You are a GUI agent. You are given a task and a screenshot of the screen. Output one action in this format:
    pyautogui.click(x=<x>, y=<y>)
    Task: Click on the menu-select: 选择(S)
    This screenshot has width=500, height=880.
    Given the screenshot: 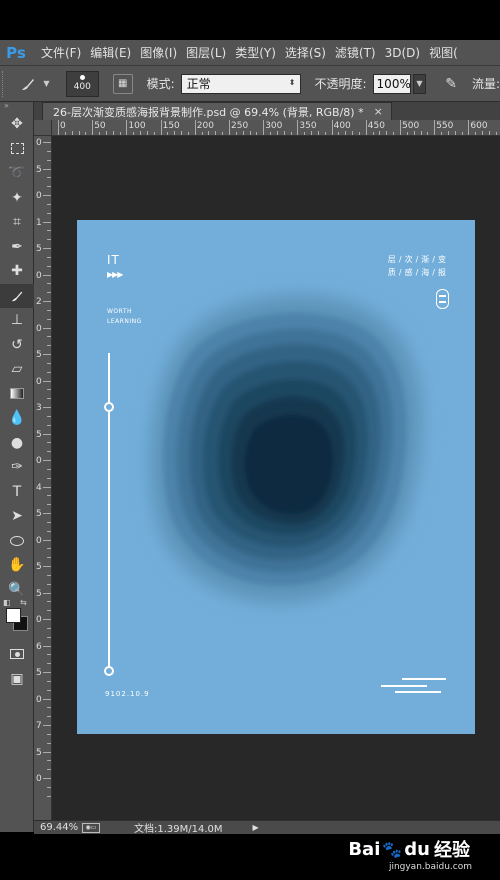 What is the action you would take?
    pyautogui.click(x=305, y=52)
    